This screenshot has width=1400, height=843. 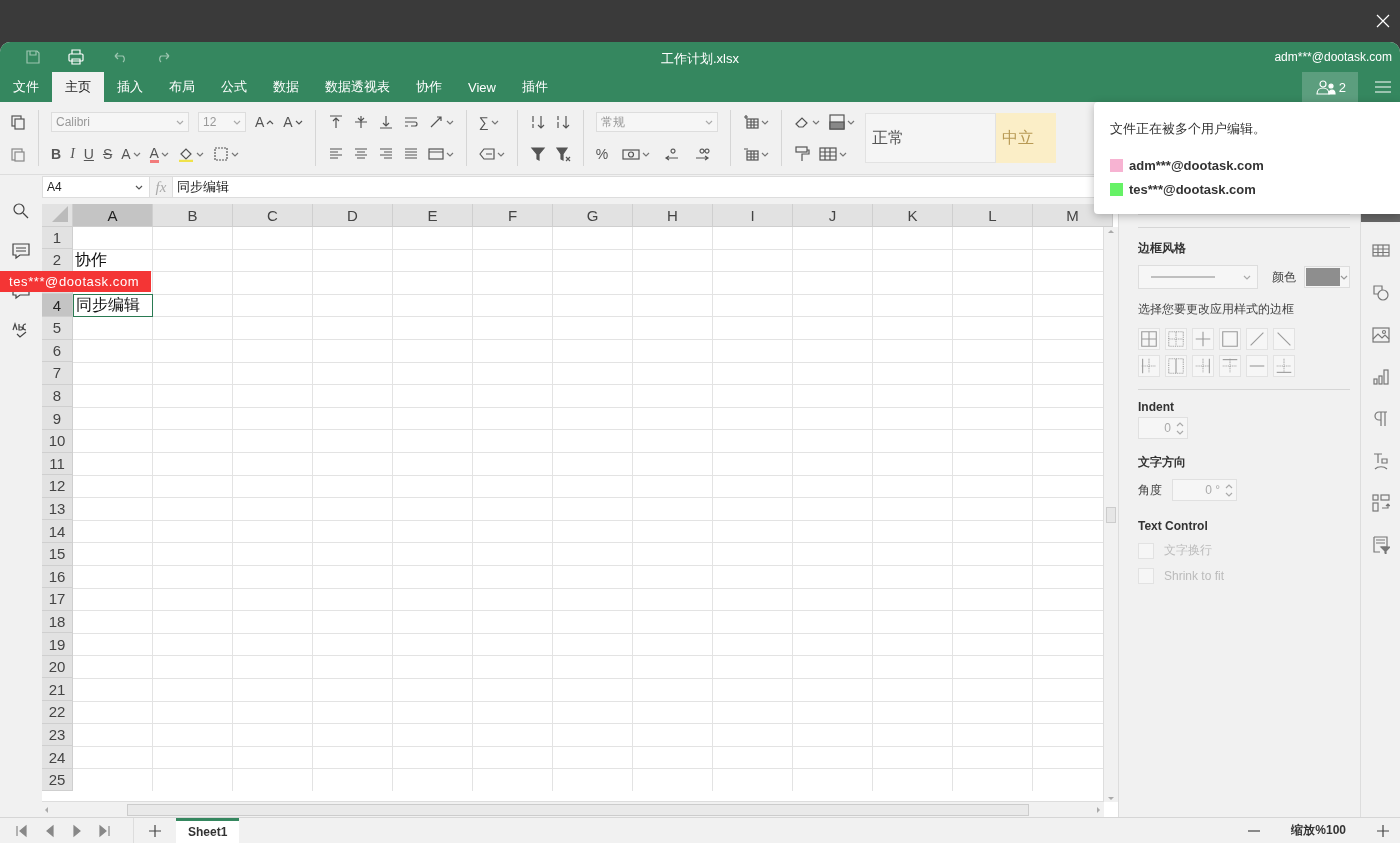 What do you see at coordinates (593, 215) in the screenshot?
I see `column-header: G` at bounding box center [593, 215].